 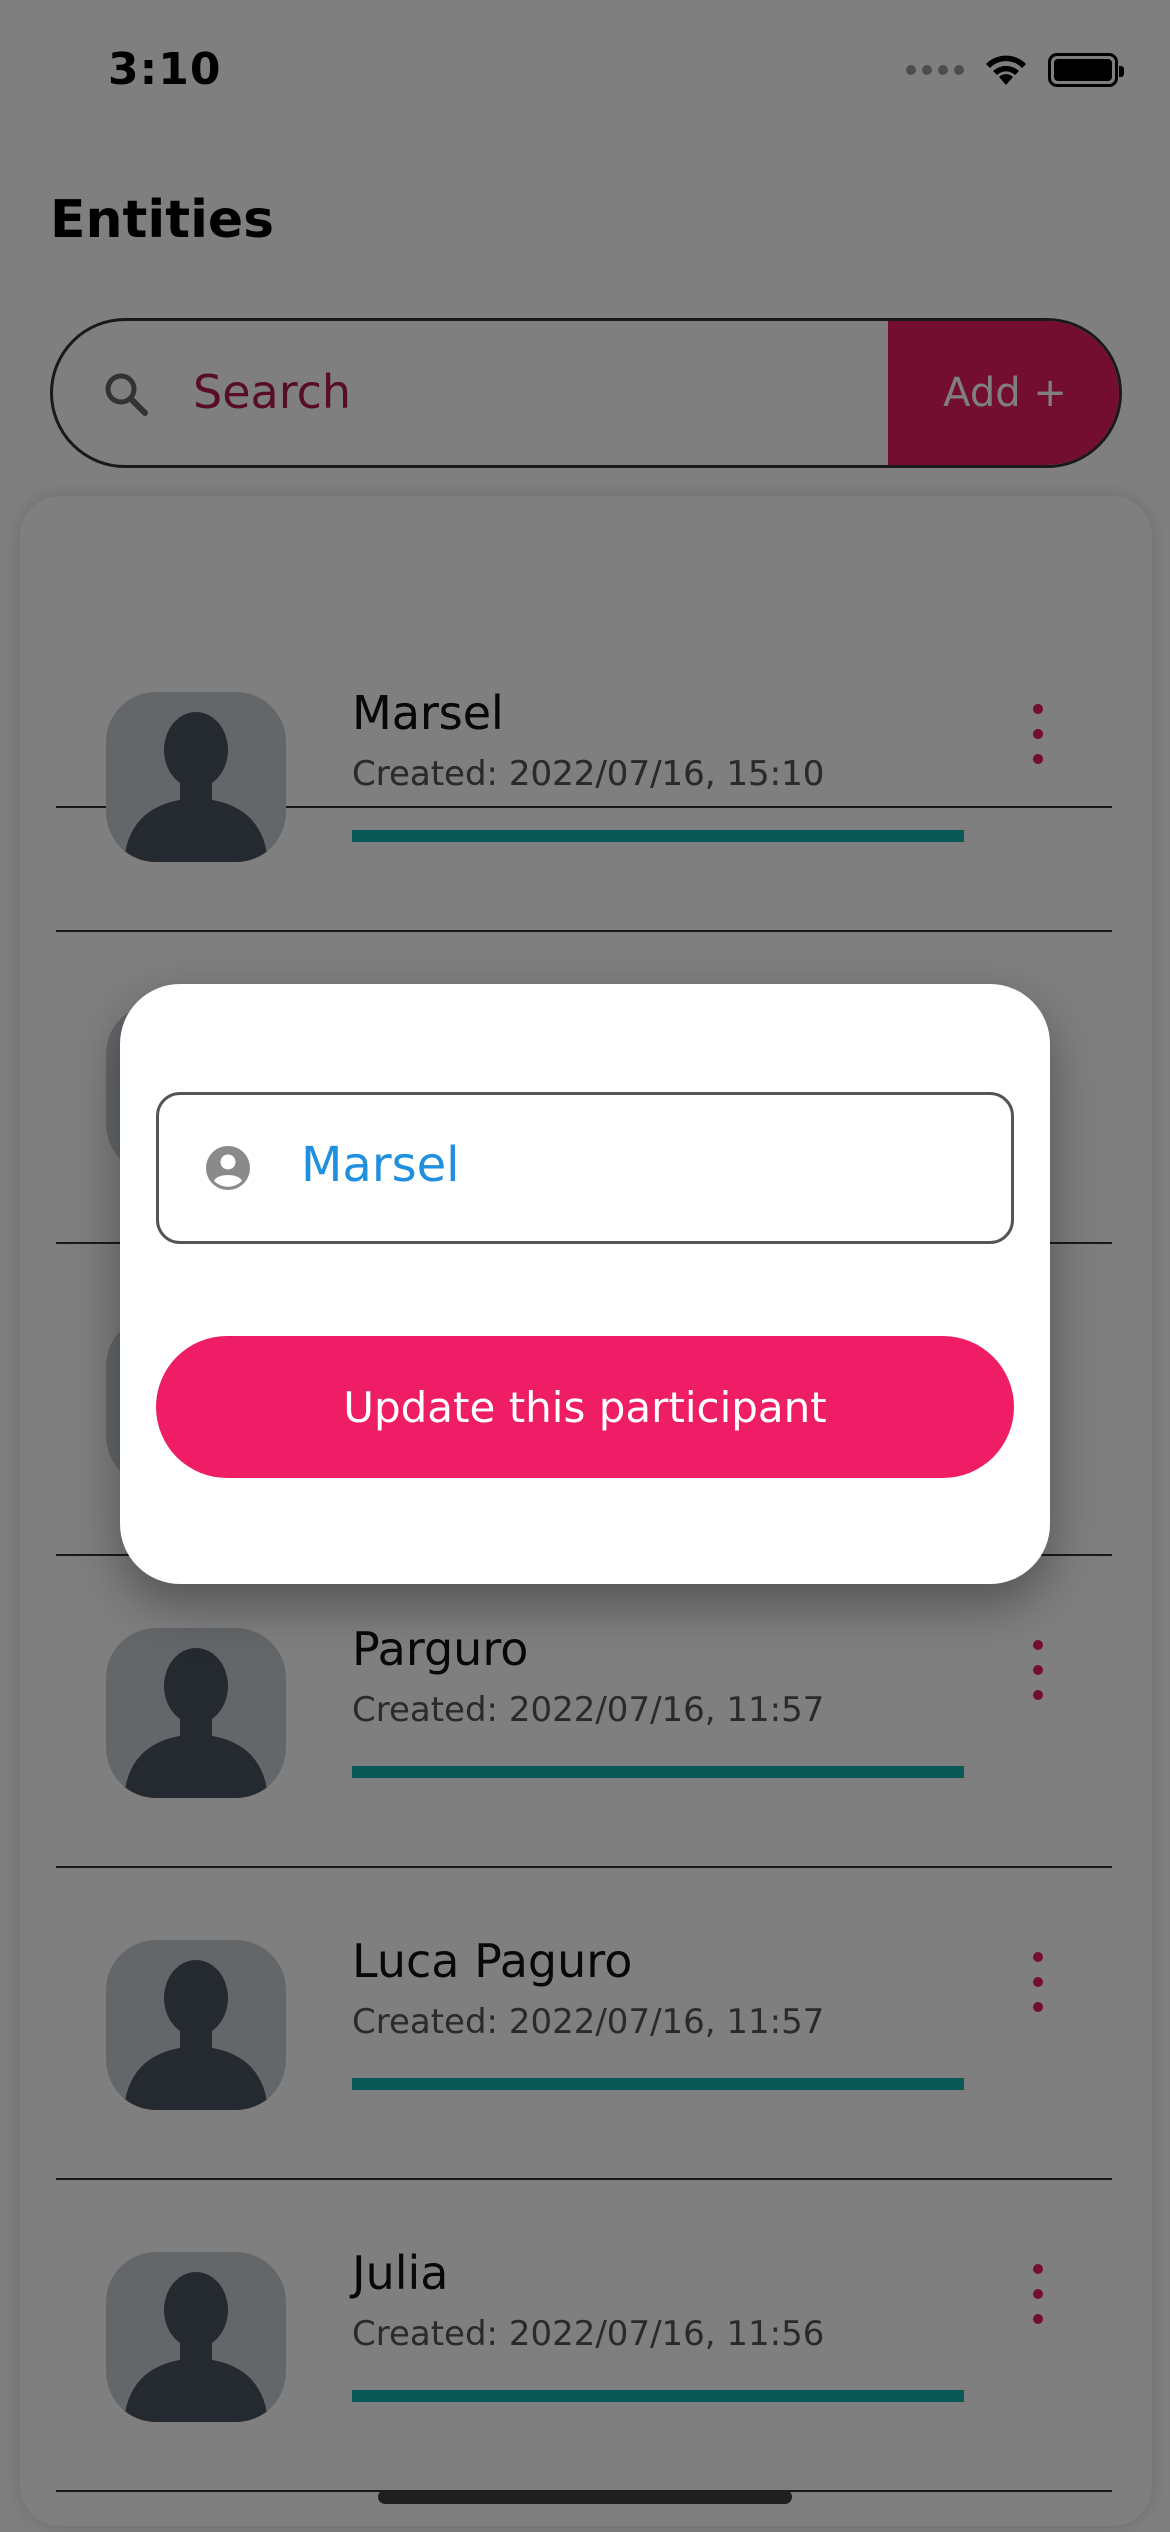 What do you see at coordinates (228, 1168) in the screenshot?
I see `user-circle-icon` at bounding box center [228, 1168].